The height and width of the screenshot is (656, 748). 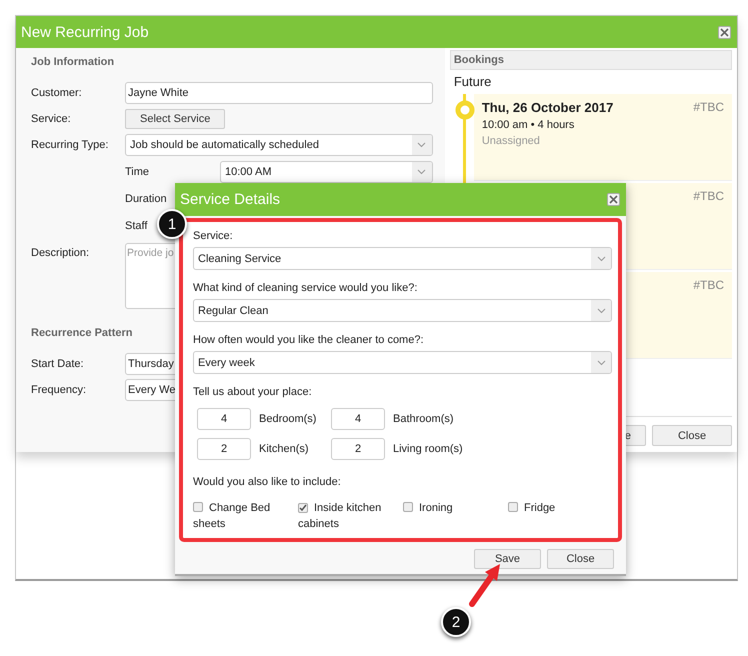 I want to click on question-label: Service:, so click(x=213, y=236).